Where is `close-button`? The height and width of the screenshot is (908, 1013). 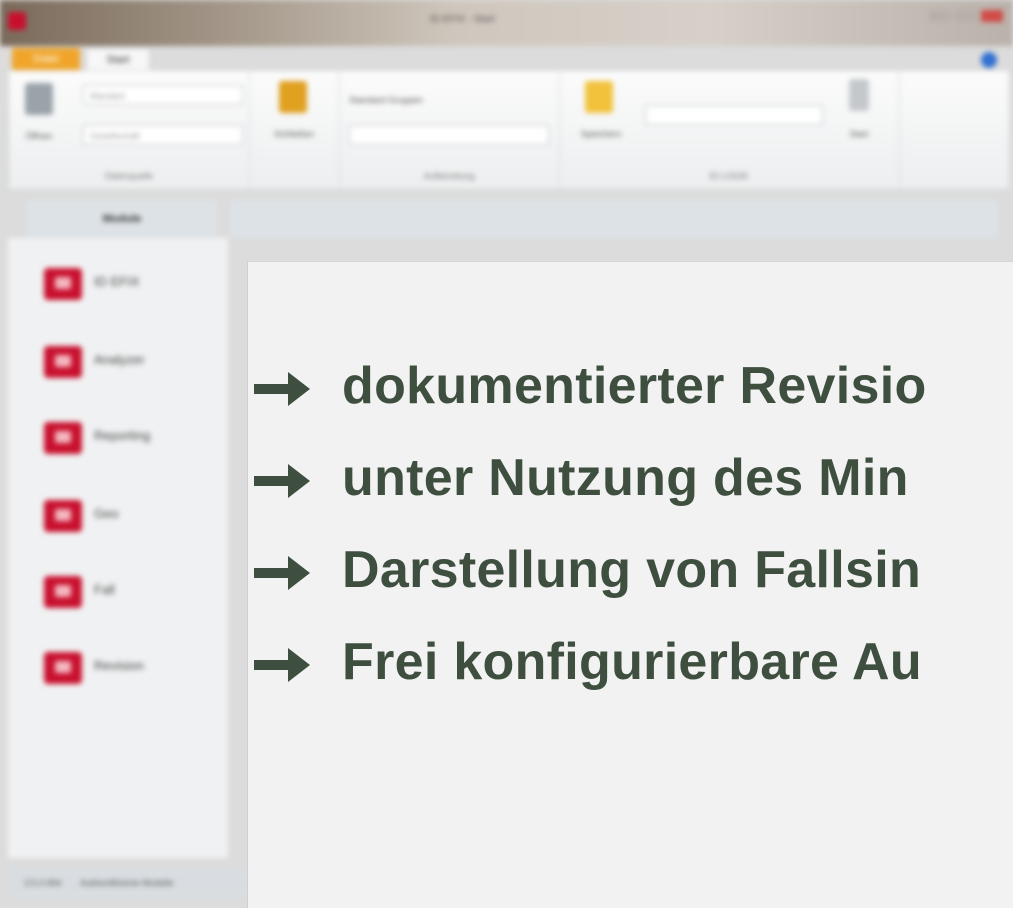
close-button is located at coordinates (992, 16).